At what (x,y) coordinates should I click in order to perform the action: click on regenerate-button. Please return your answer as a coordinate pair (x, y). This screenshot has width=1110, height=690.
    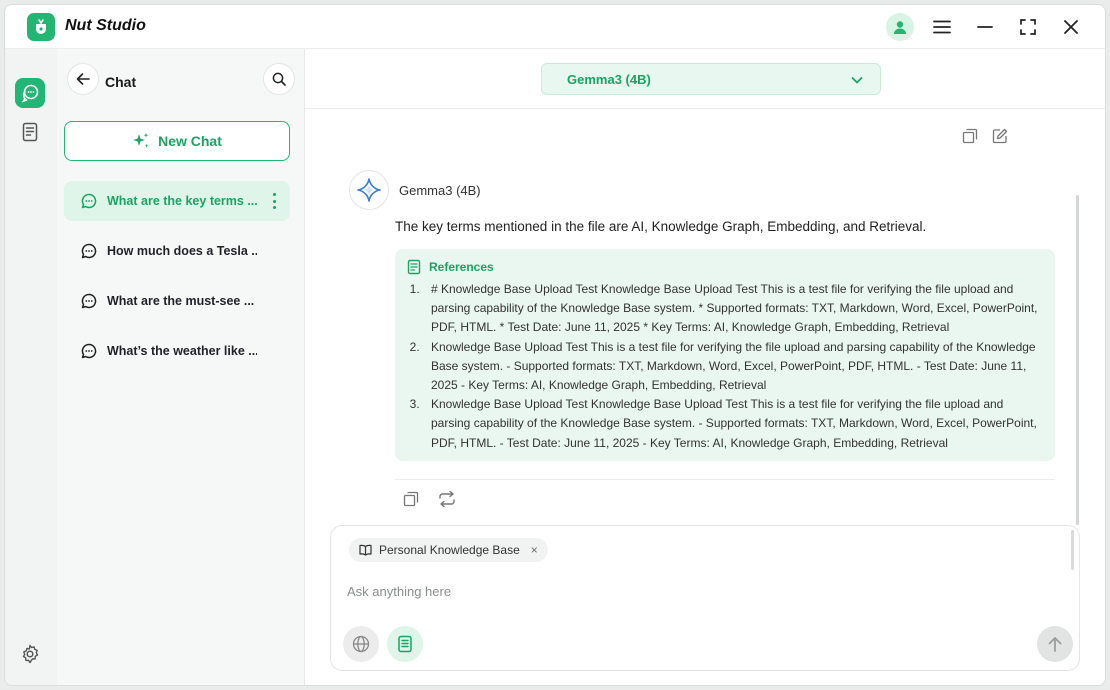
    Looking at the image, I should click on (447, 499).